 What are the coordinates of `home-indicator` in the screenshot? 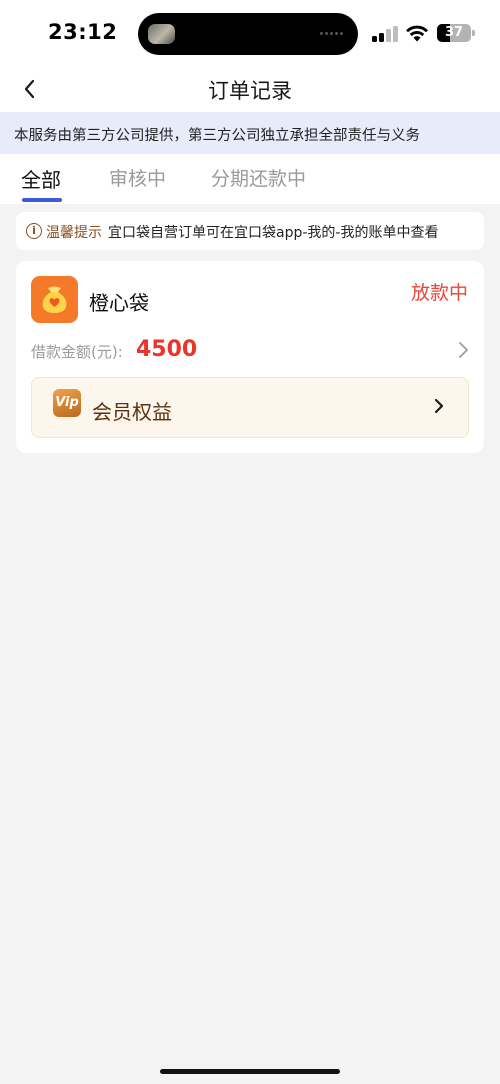 It's located at (250, 1071).